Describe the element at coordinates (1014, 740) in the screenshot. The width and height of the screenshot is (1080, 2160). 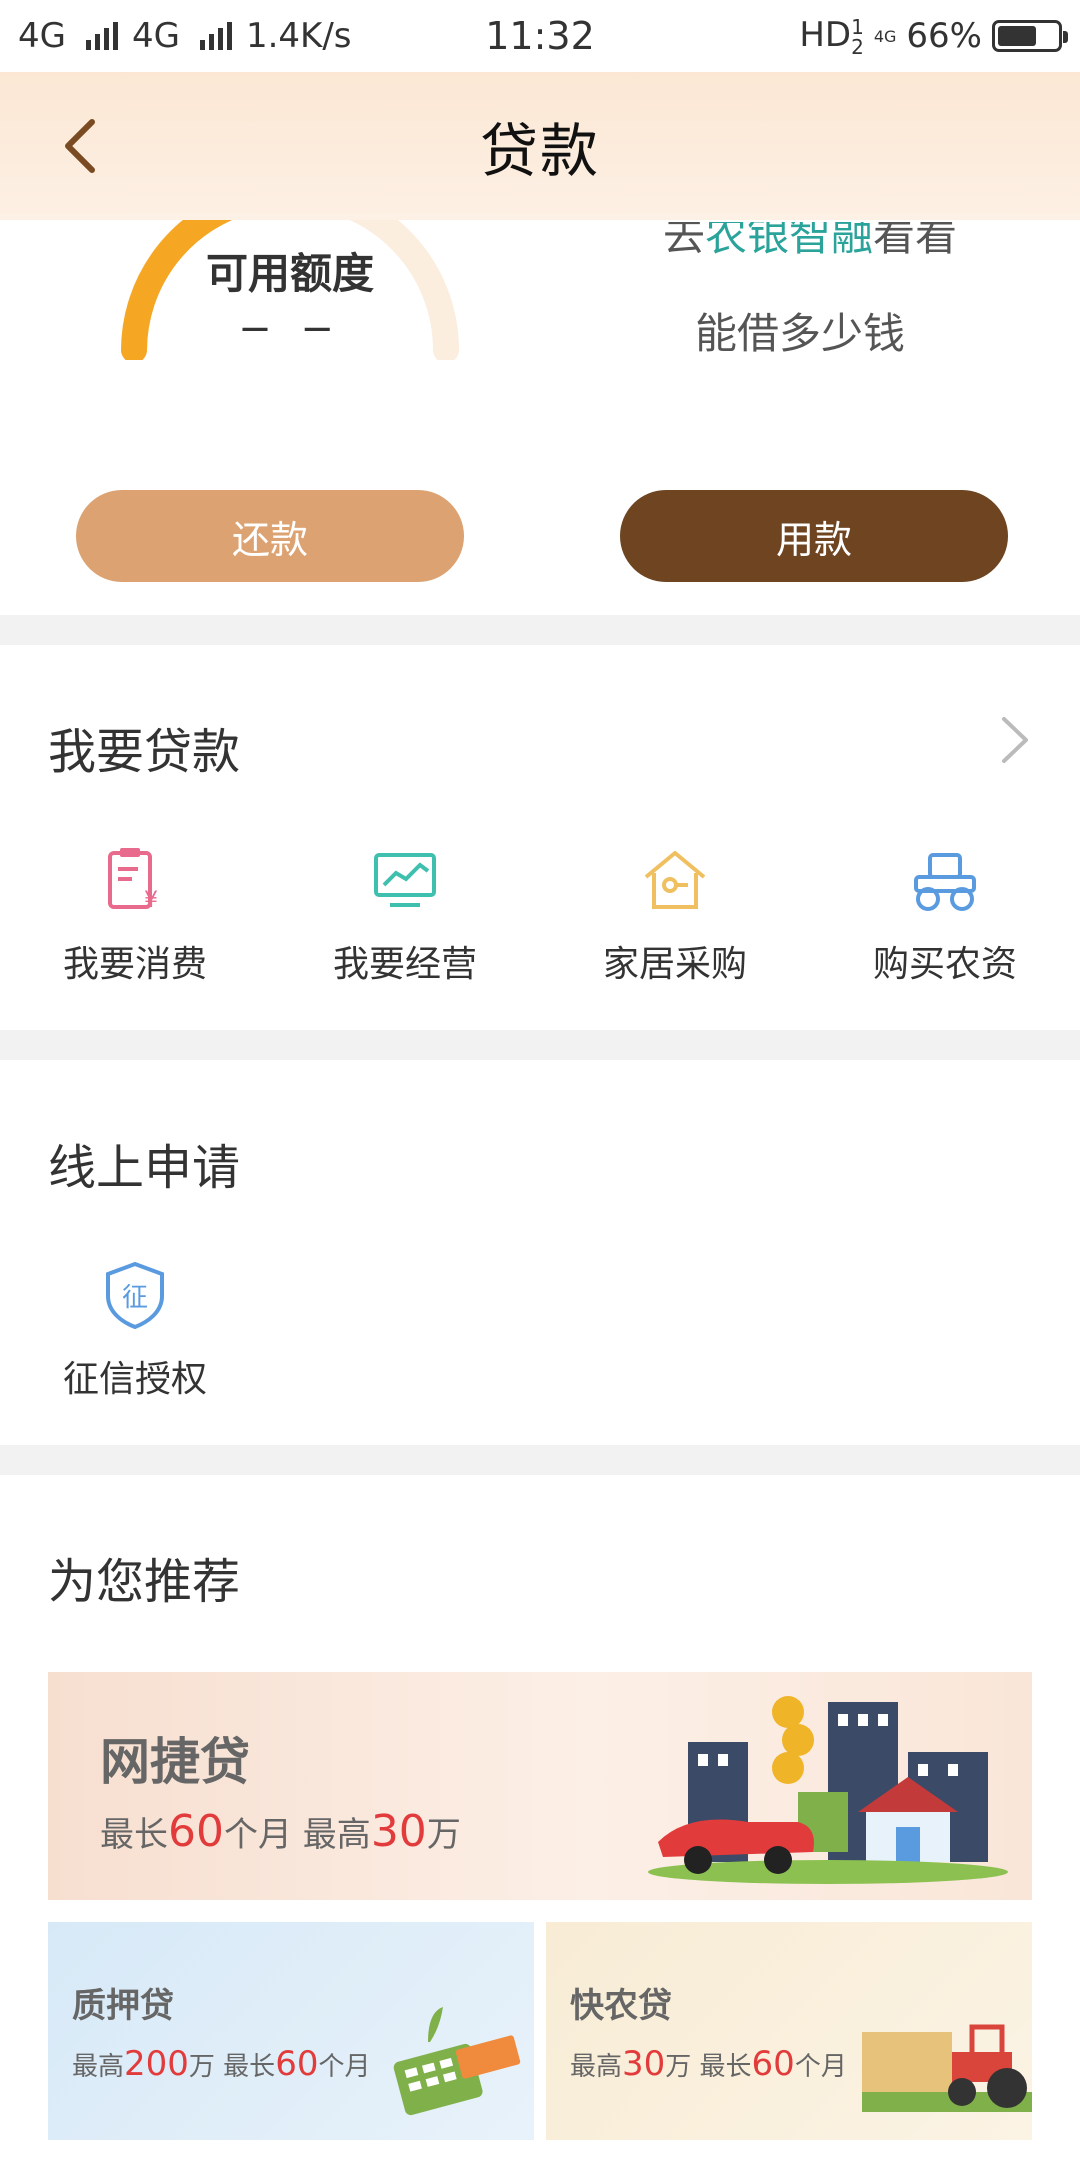
I see `chevron-right-icon` at that location.